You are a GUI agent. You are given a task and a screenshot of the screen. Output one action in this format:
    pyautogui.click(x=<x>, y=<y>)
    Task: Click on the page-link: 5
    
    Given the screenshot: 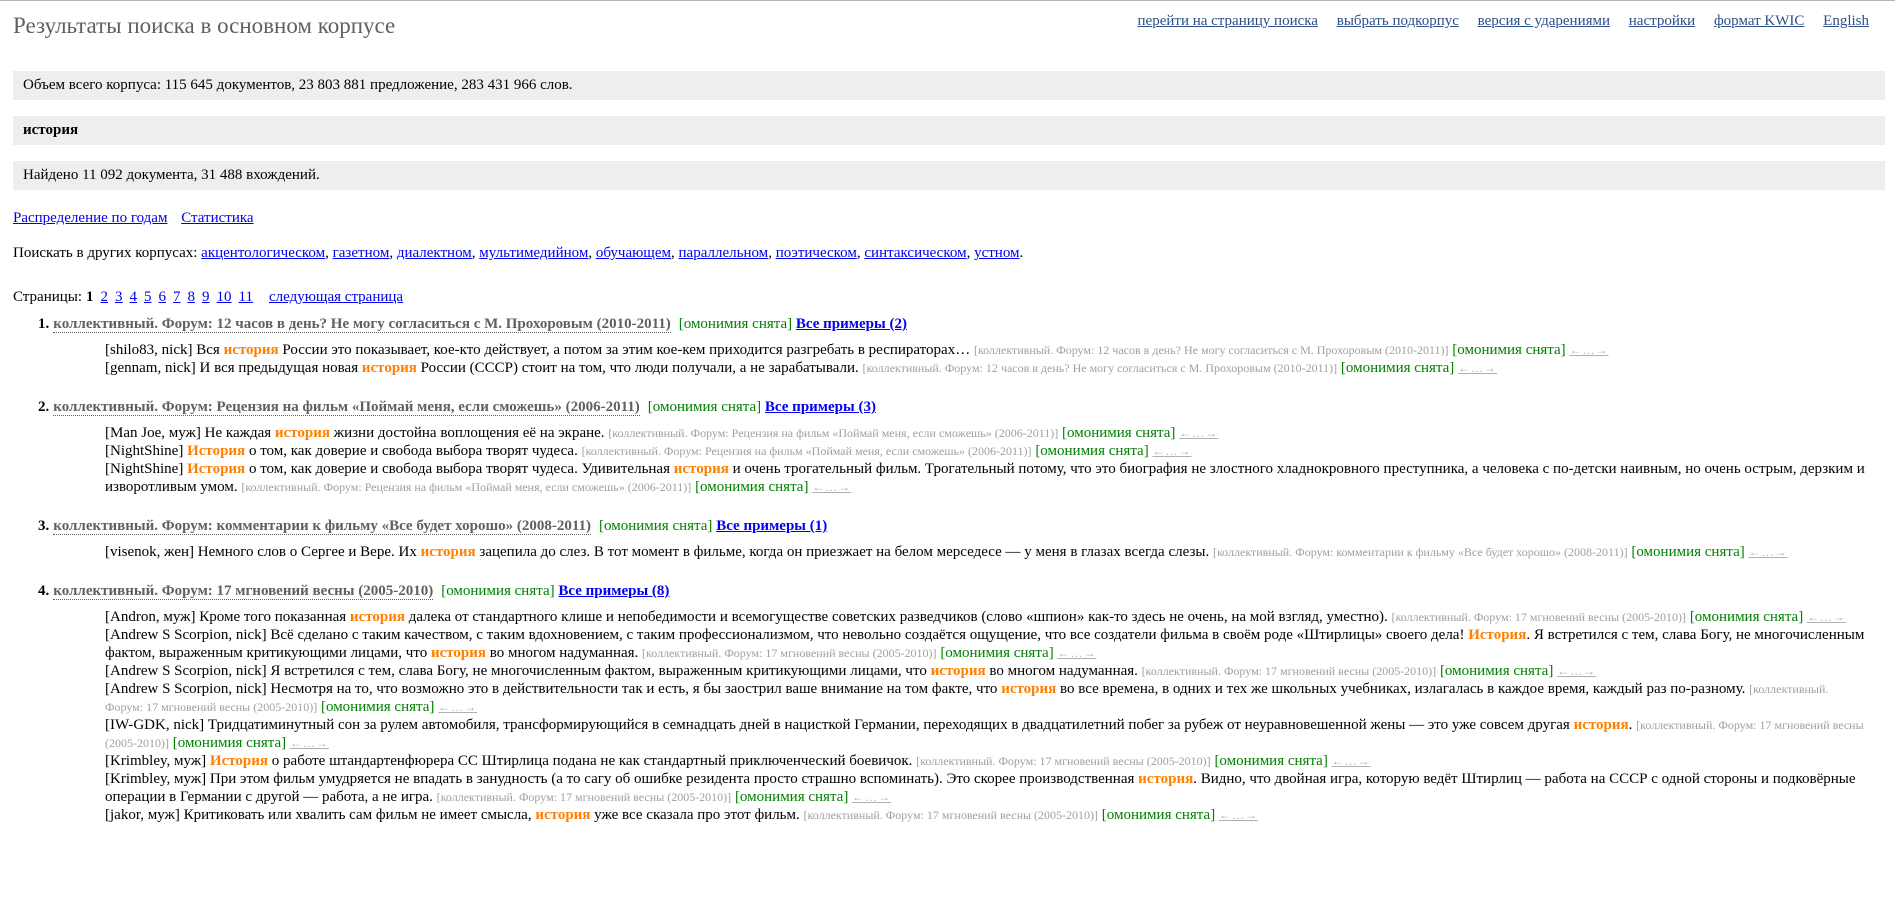 What is the action you would take?
    pyautogui.click(x=148, y=297)
    